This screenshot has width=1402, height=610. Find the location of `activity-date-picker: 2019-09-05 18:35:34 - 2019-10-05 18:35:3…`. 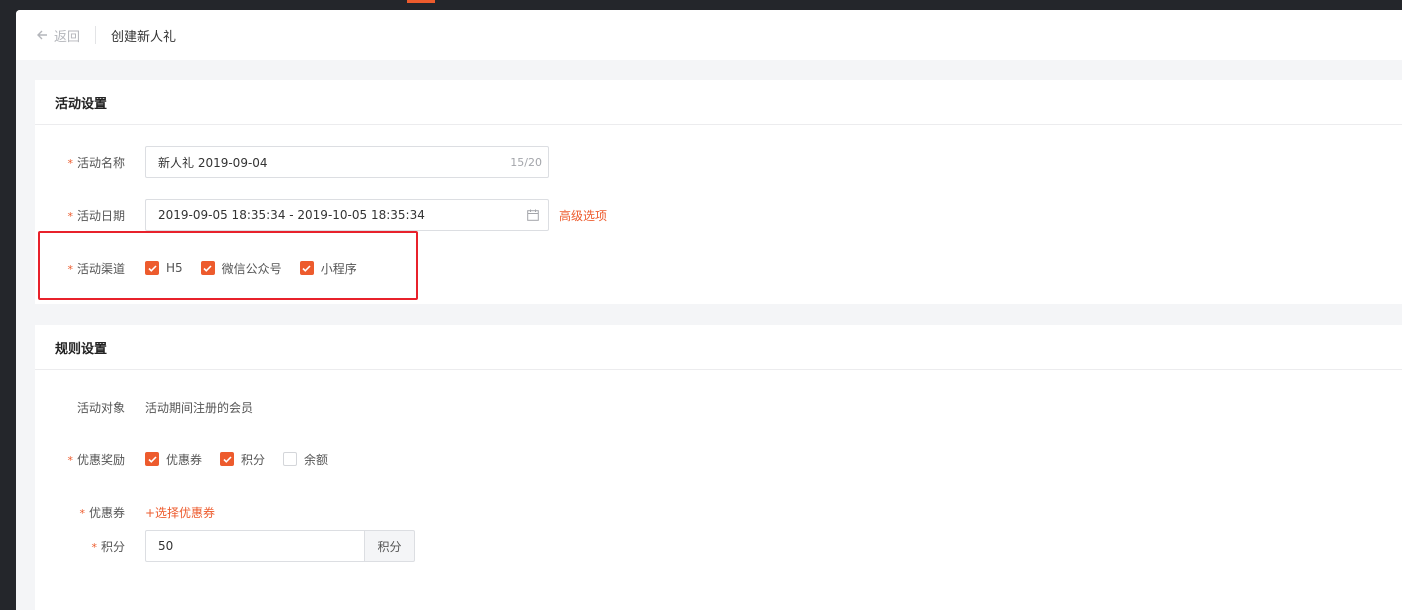

activity-date-picker: 2019-09-05 18:35:34 - 2019-10-05 18:35:3… is located at coordinates (347, 215).